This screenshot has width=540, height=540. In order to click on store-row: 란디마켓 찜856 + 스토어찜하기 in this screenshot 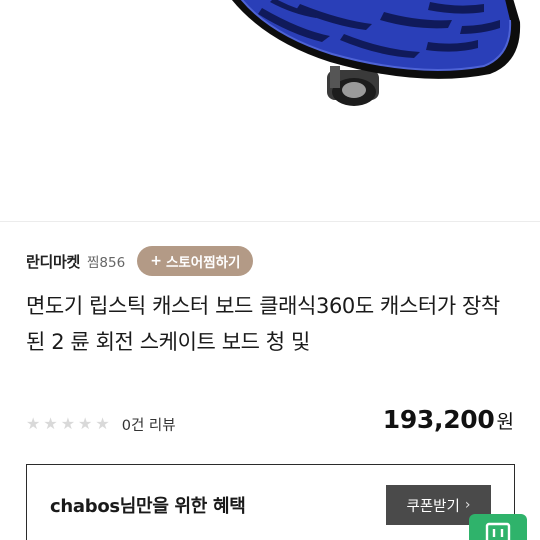, I will do `click(140, 261)`.